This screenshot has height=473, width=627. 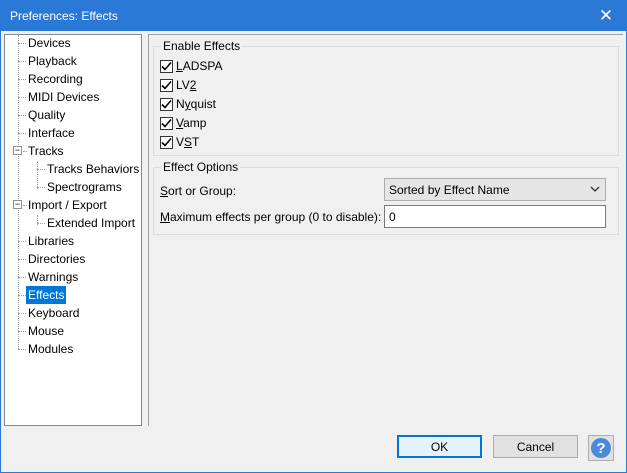 I want to click on vst-label-pre: V, so click(x=180, y=142).